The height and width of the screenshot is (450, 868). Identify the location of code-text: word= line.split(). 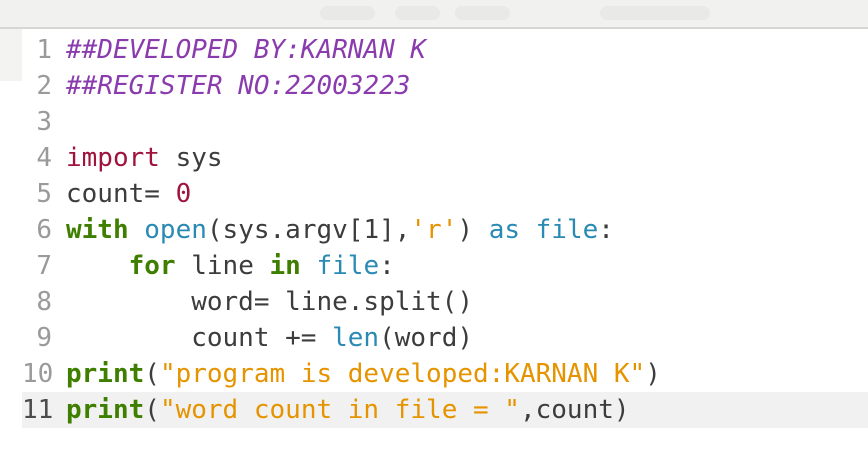
(269, 302).